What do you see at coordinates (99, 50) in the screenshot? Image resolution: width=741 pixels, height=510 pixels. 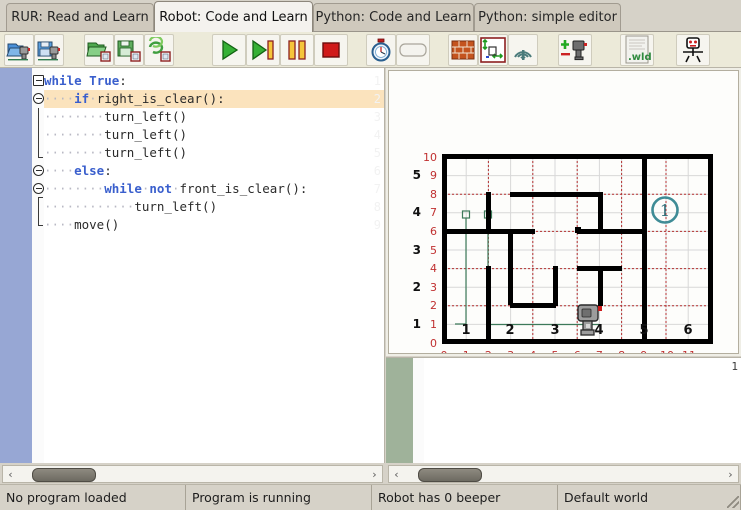 I see `open-file-button` at bounding box center [99, 50].